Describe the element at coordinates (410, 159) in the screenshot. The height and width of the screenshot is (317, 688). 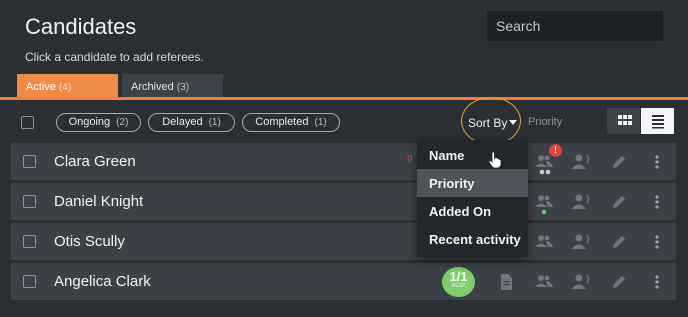
I see `partial-count-text: 9` at that location.